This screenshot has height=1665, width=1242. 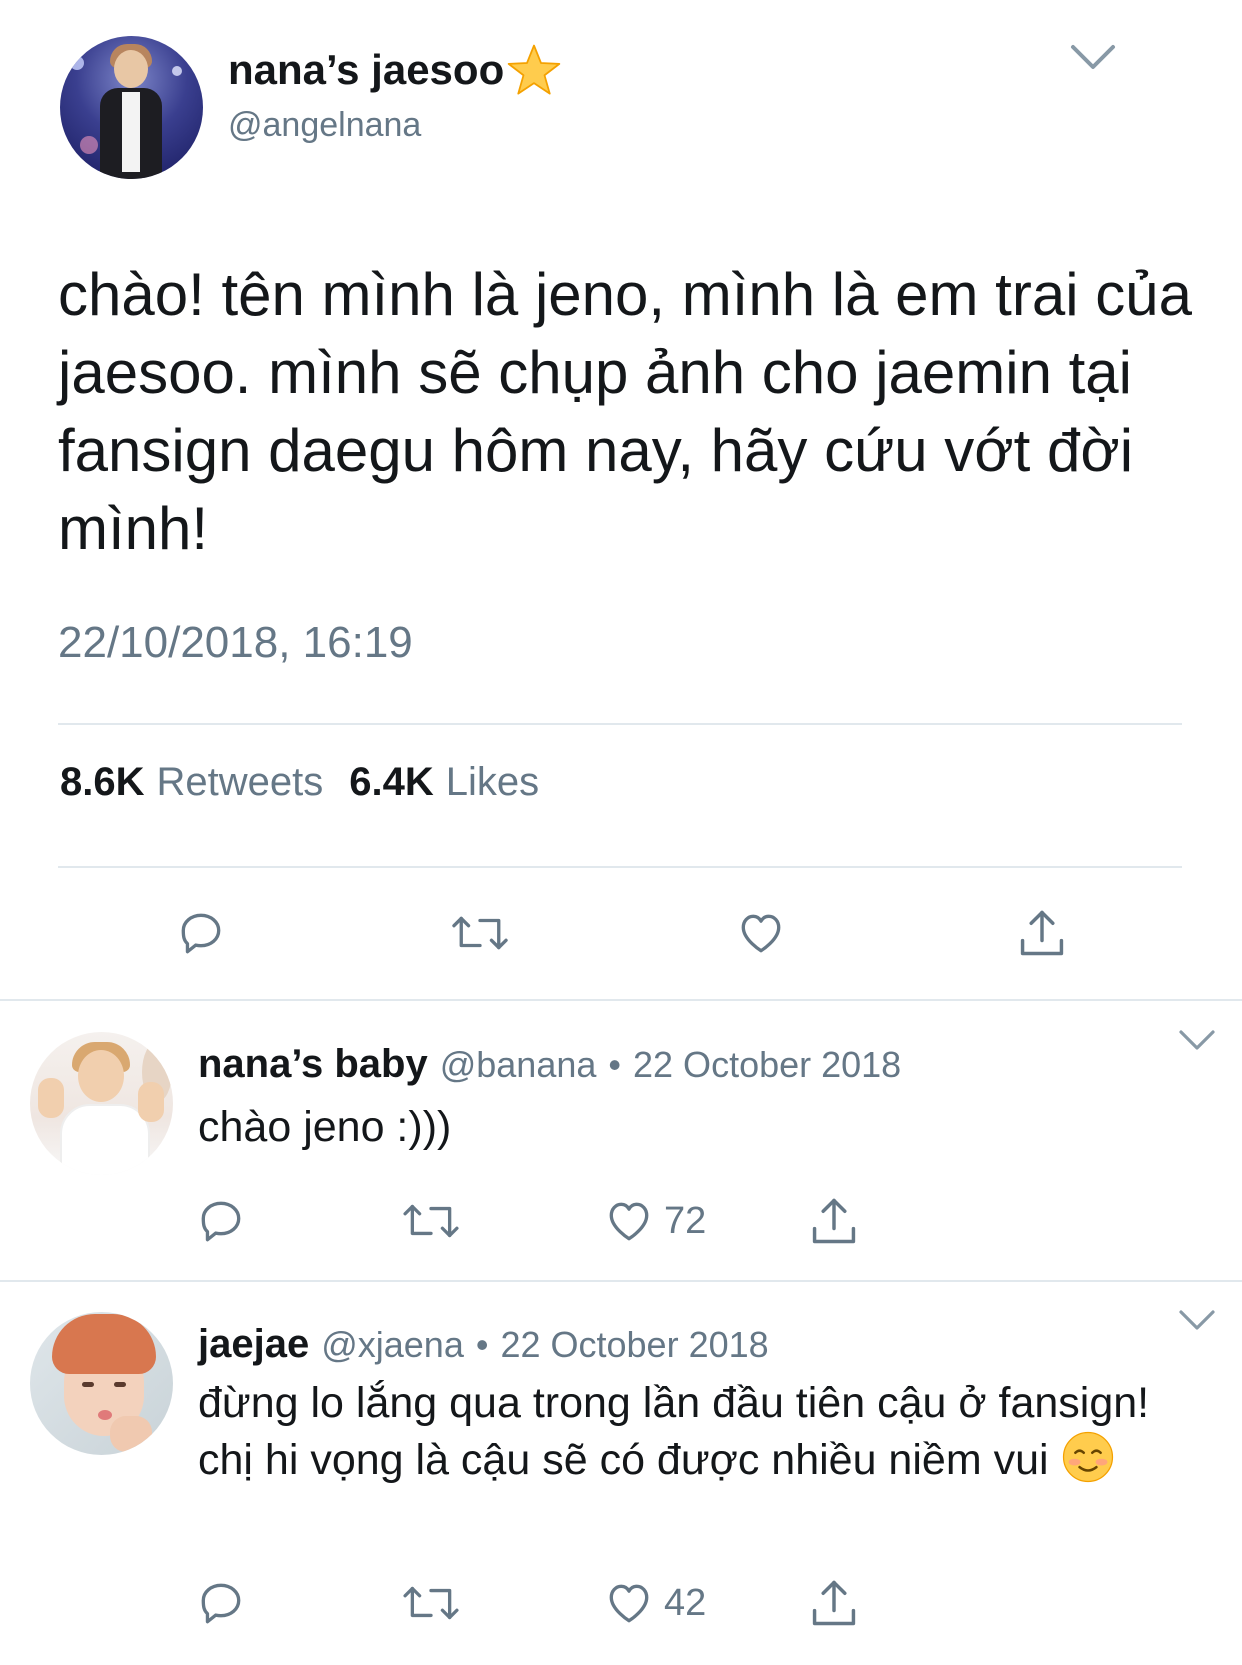 What do you see at coordinates (366, 70) in the screenshot?
I see `main-tweet-display-name: nana’s jaesoo` at bounding box center [366, 70].